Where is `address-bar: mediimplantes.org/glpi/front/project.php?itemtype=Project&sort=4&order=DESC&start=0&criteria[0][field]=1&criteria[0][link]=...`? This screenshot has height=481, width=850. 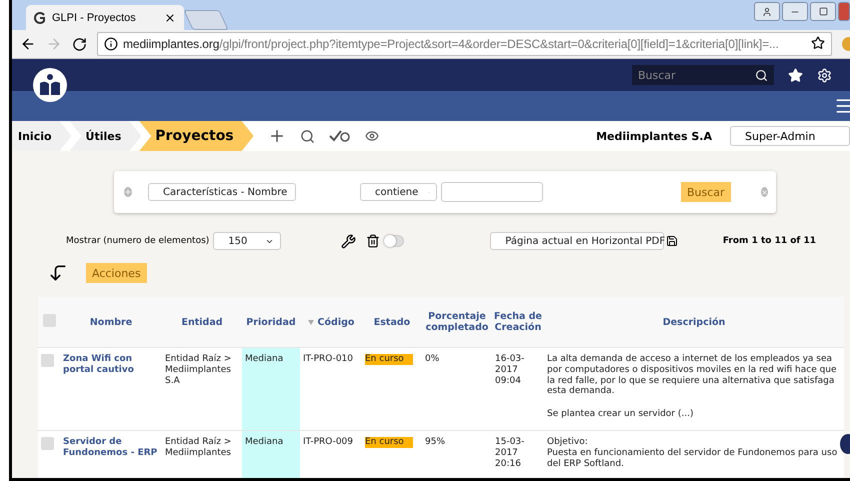
address-bar: mediimplantes.org/glpi/front/project.php?itemtype=Project&sort=4&order=DESC&start=0&criteria[0][field]=1&criteria[0][link]=... is located at coordinates (464, 44).